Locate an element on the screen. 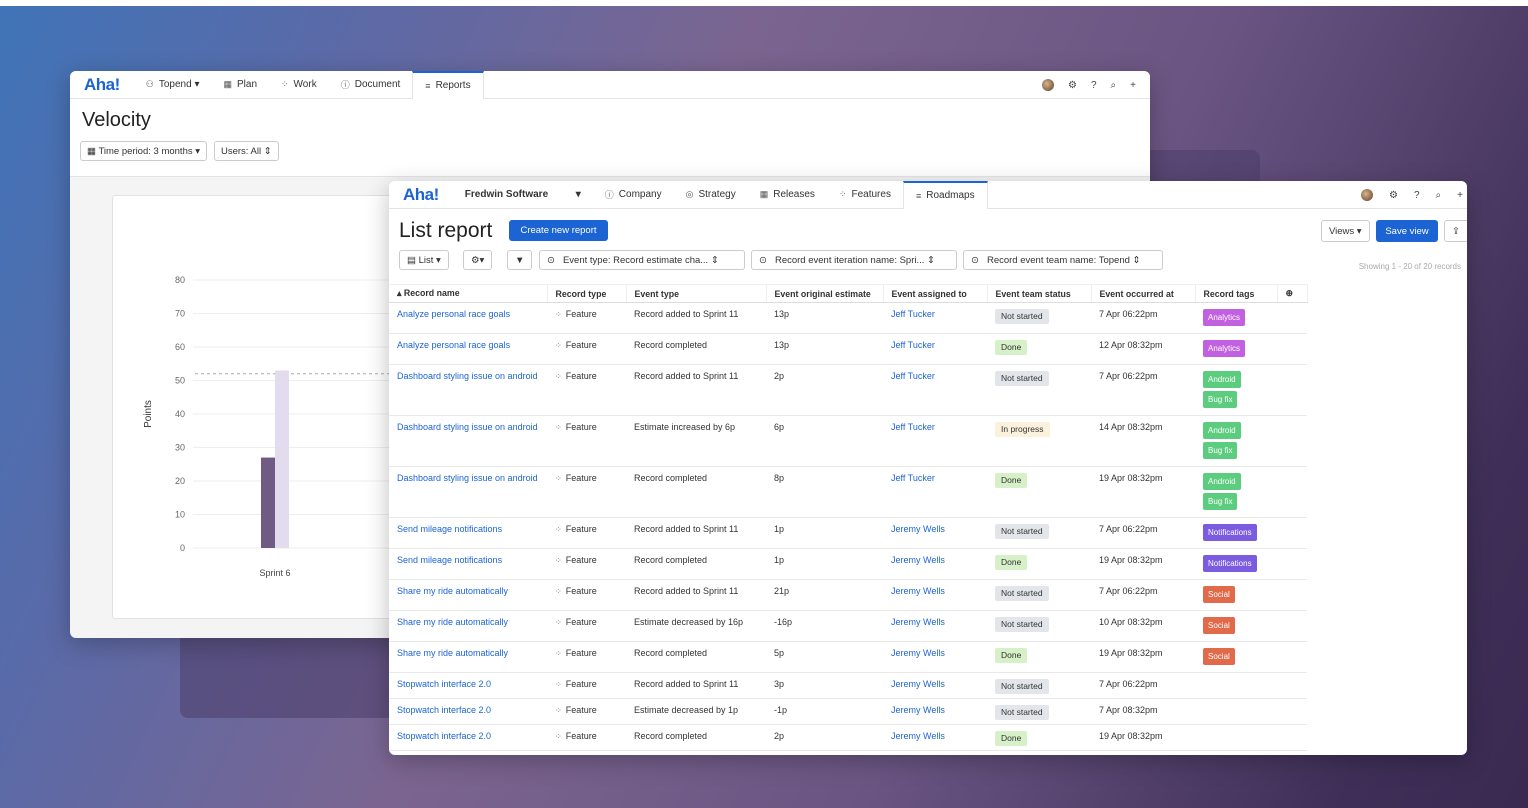 Image resolution: width=1528 pixels, height=808 pixels. column-header: Event team status is located at coordinates (1039, 293).